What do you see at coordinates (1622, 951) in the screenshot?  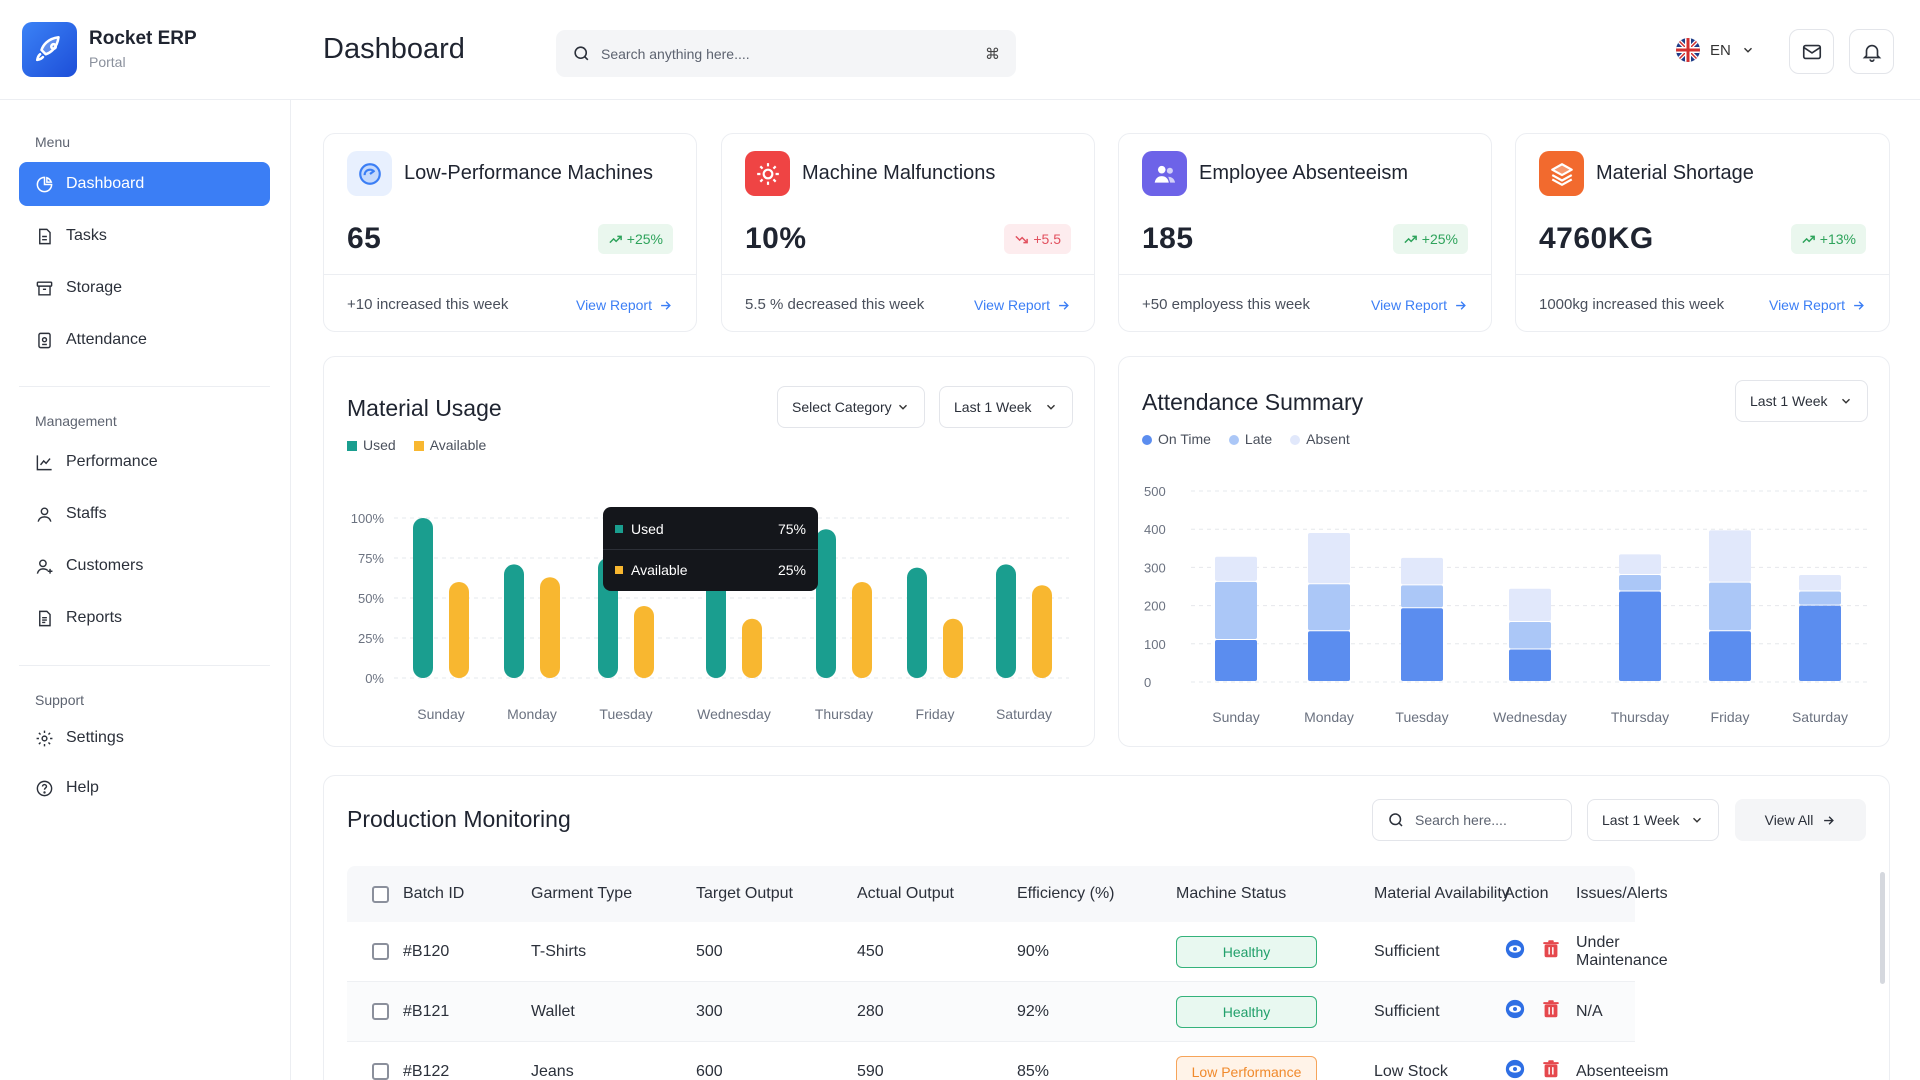 I see `cell-issues: Under Maintenance` at bounding box center [1622, 951].